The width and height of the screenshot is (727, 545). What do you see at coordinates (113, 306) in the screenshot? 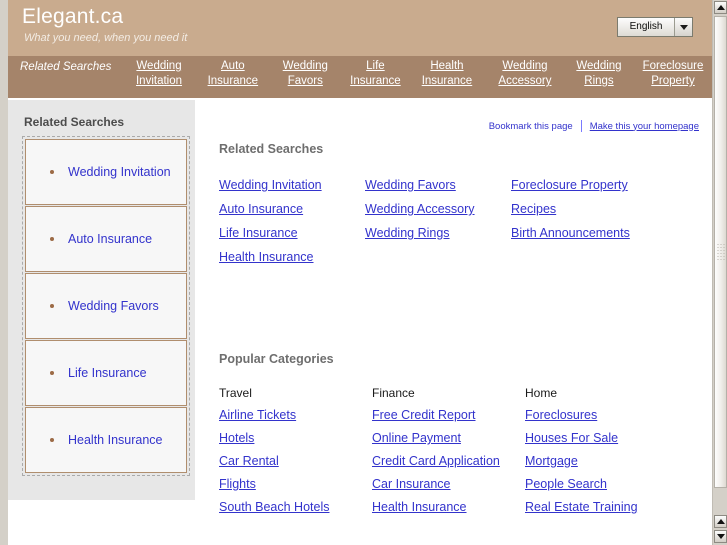
I see `sidebar-item-label: Wedding Favors` at bounding box center [113, 306].